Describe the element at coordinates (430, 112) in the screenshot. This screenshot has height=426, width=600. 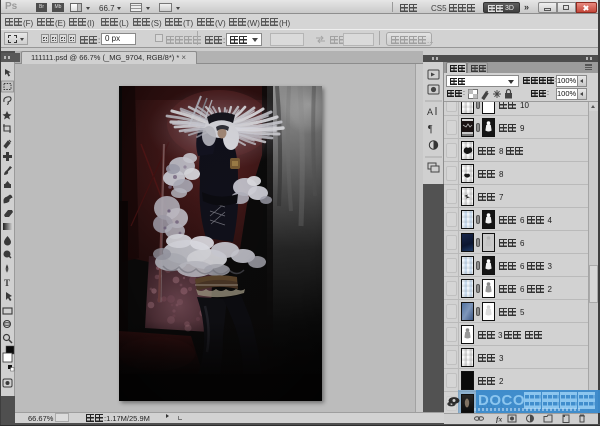
I see `svg-text: A` at that location.